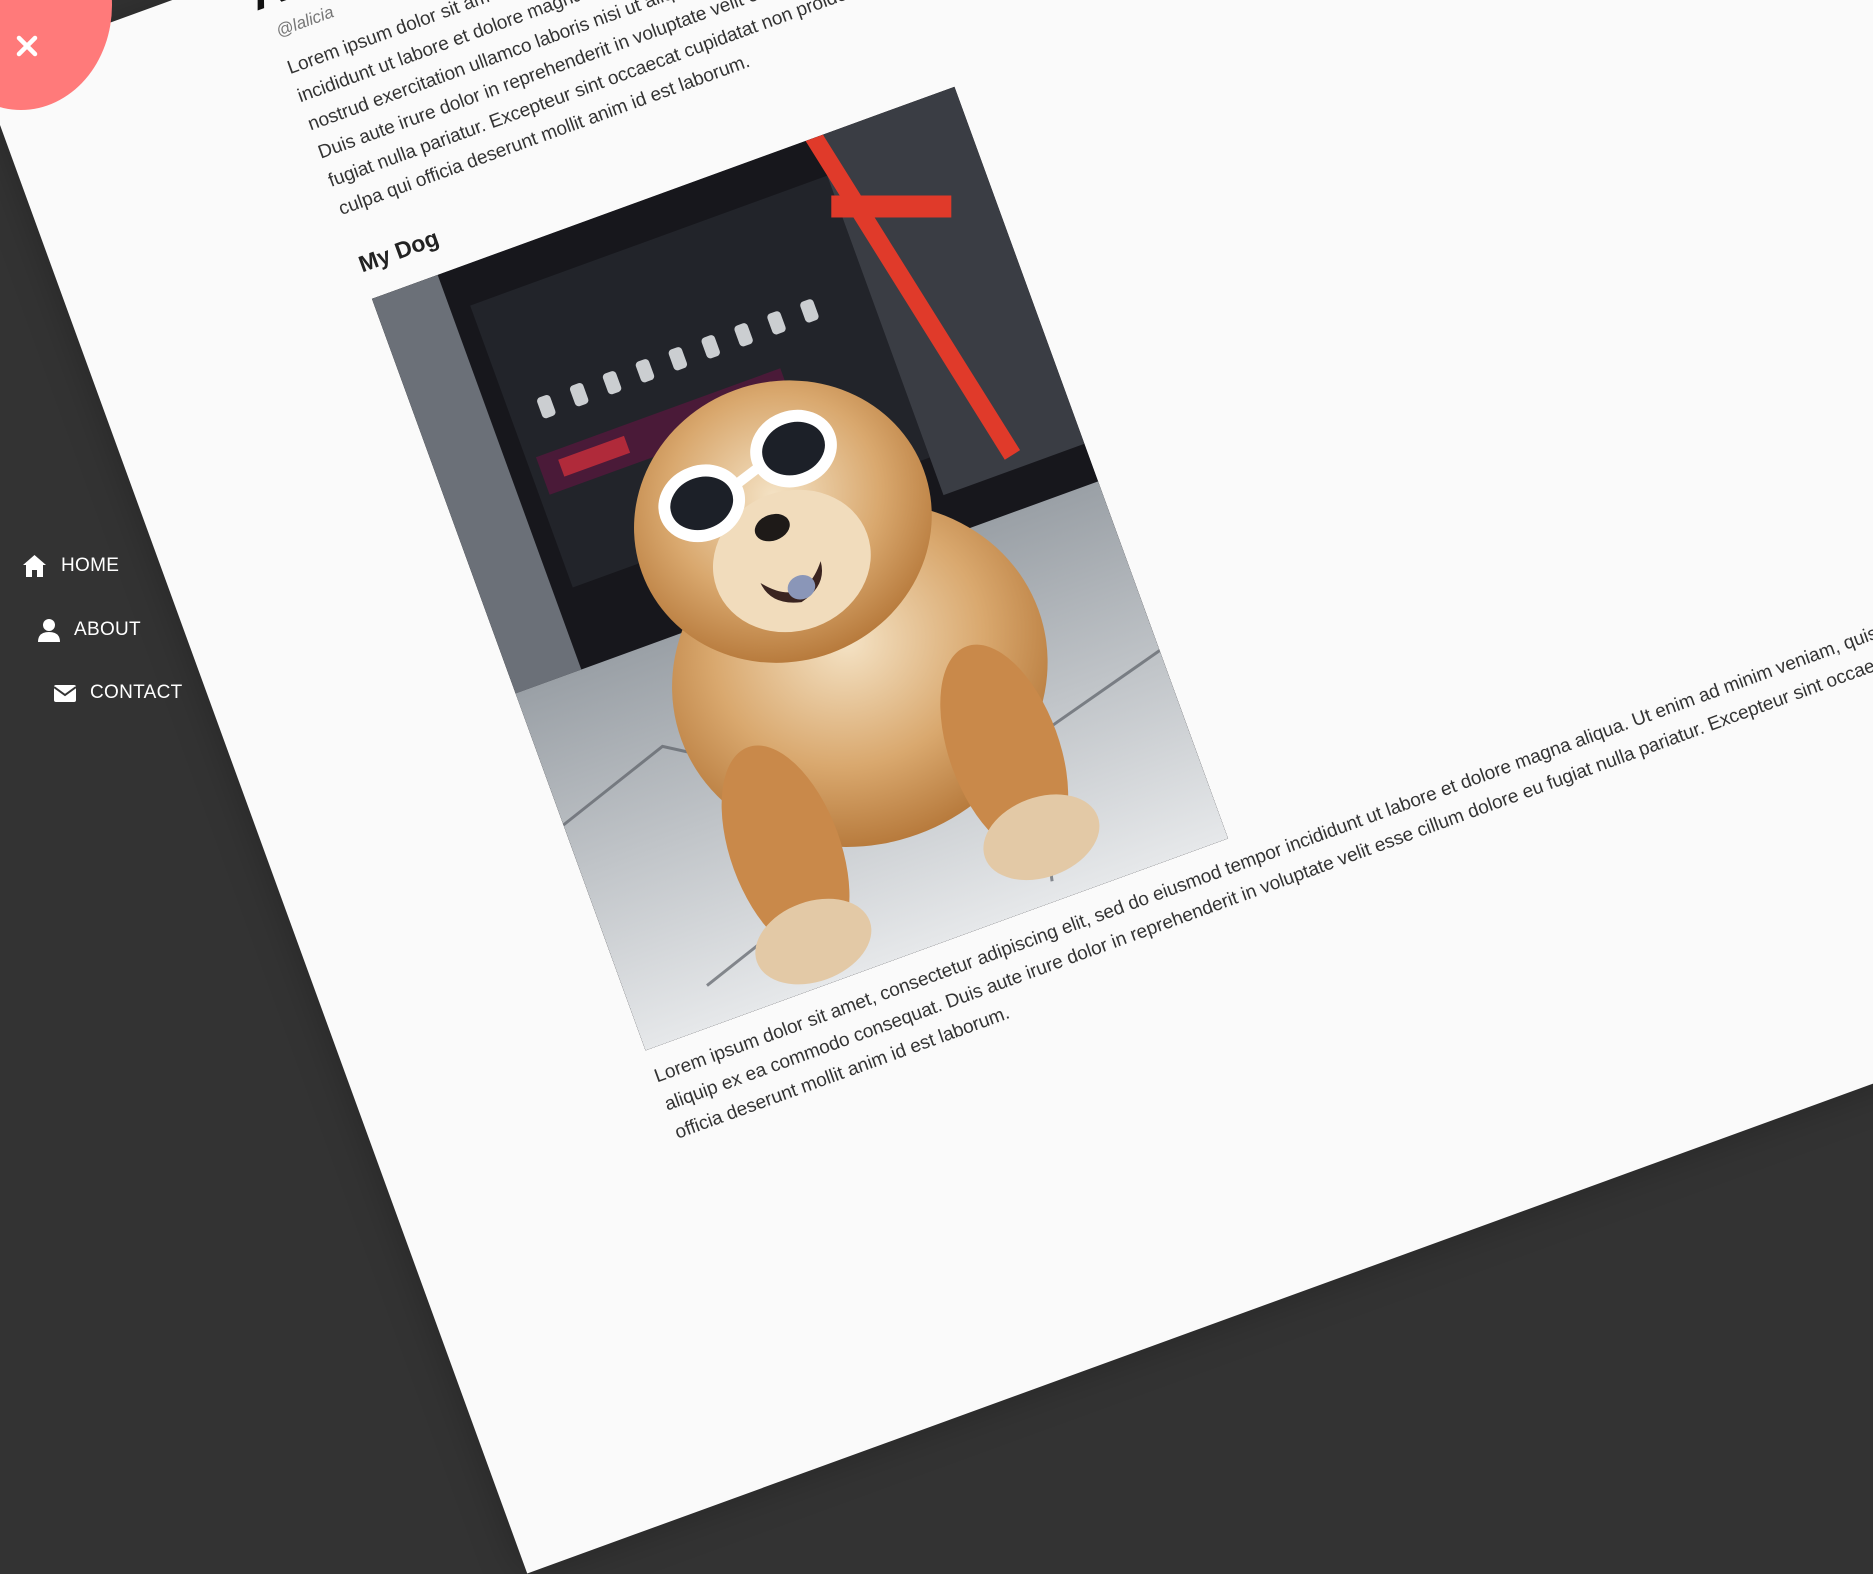 Image resolution: width=1873 pixels, height=1574 pixels. I want to click on nav-label-contact: CONTACT, so click(136, 692).